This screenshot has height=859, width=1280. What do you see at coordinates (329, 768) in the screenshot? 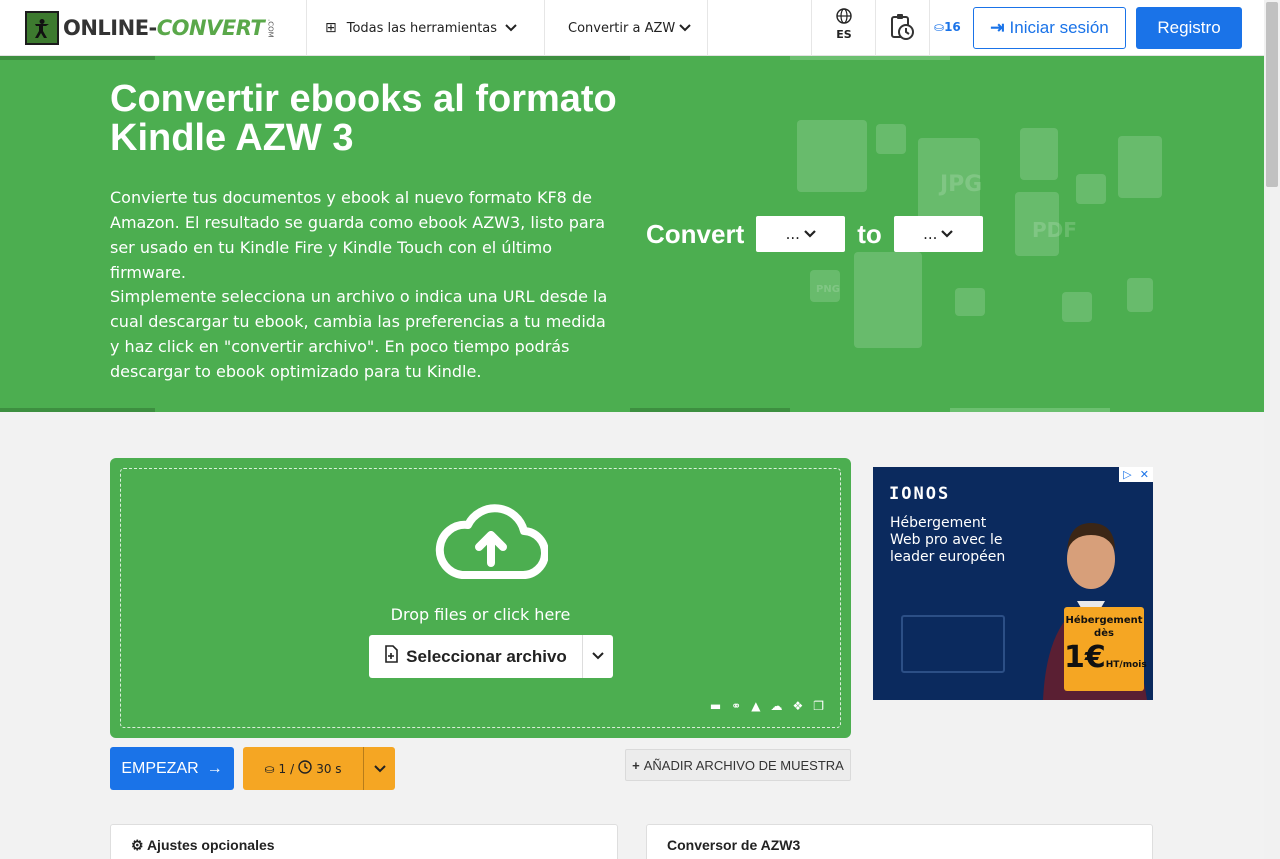
I see `time-label: 30 s` at bounding box center [329, 768].